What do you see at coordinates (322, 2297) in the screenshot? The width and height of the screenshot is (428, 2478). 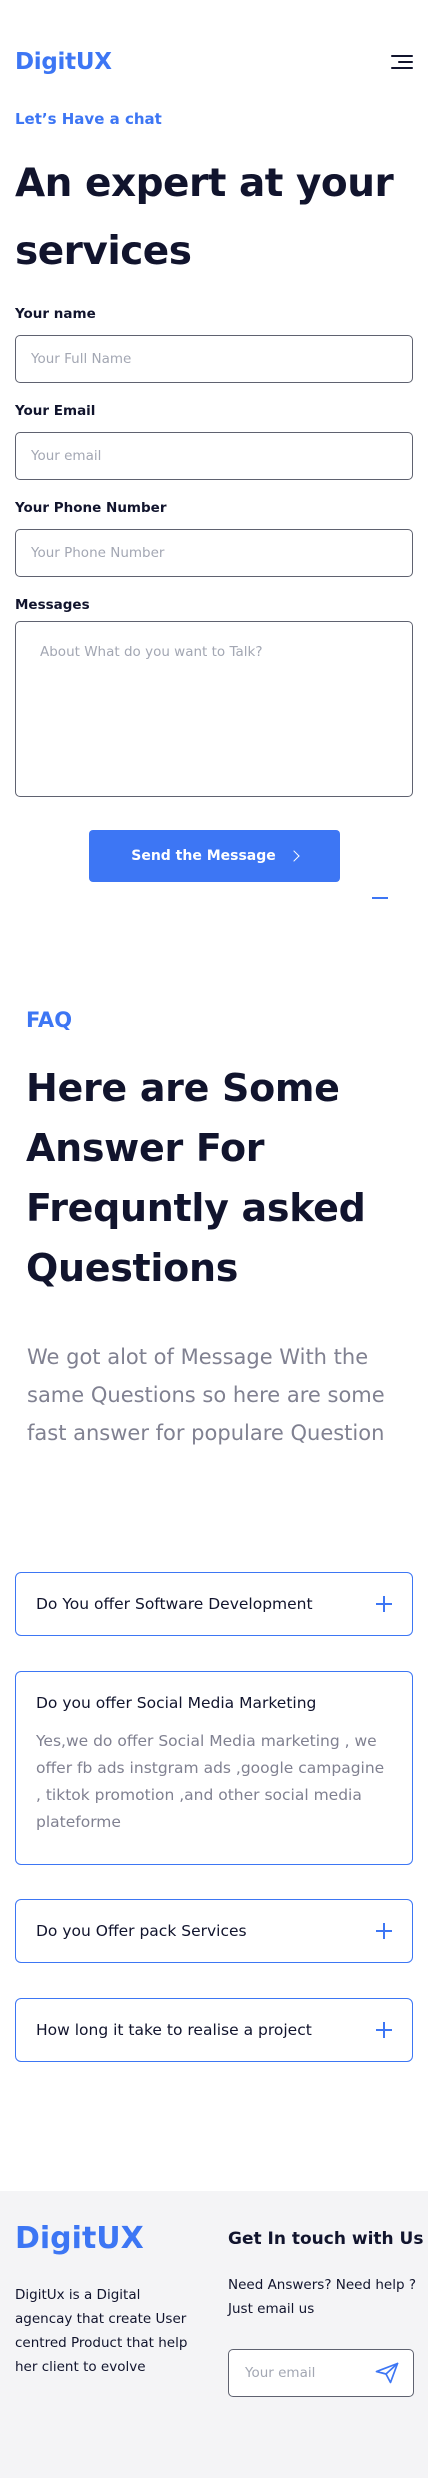 I see `footer-contact-text: Need Answers? Need help ? Just email us` at bounding box center [322, 2297].